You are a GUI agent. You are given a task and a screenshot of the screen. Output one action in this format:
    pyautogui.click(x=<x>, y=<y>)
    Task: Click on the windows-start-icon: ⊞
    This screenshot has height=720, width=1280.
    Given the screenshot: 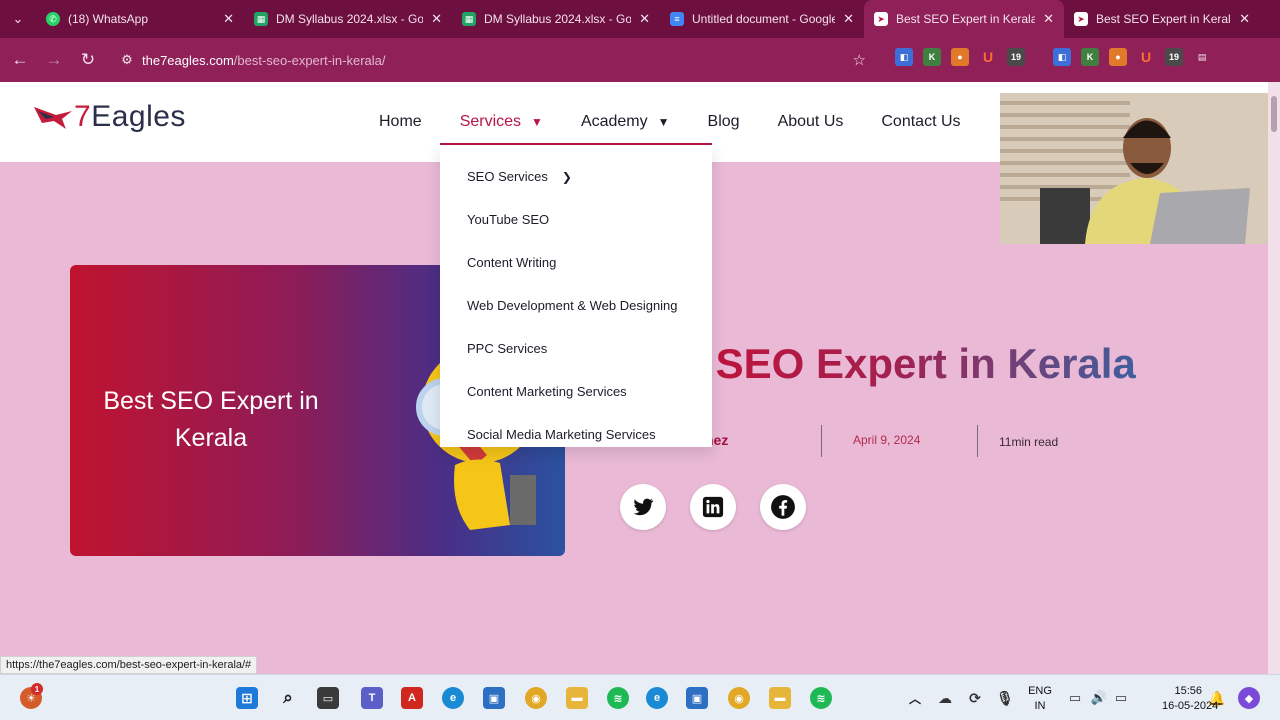 What is the action you would take?
    pyautogui.click(x=247, y=698)
    